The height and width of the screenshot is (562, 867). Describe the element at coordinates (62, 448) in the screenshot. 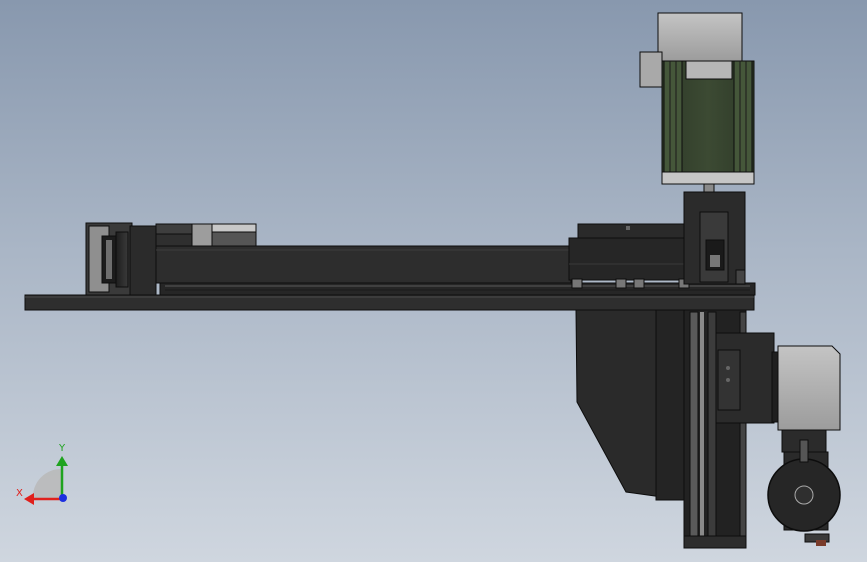

I see `y-axis-label: Y` at that location.